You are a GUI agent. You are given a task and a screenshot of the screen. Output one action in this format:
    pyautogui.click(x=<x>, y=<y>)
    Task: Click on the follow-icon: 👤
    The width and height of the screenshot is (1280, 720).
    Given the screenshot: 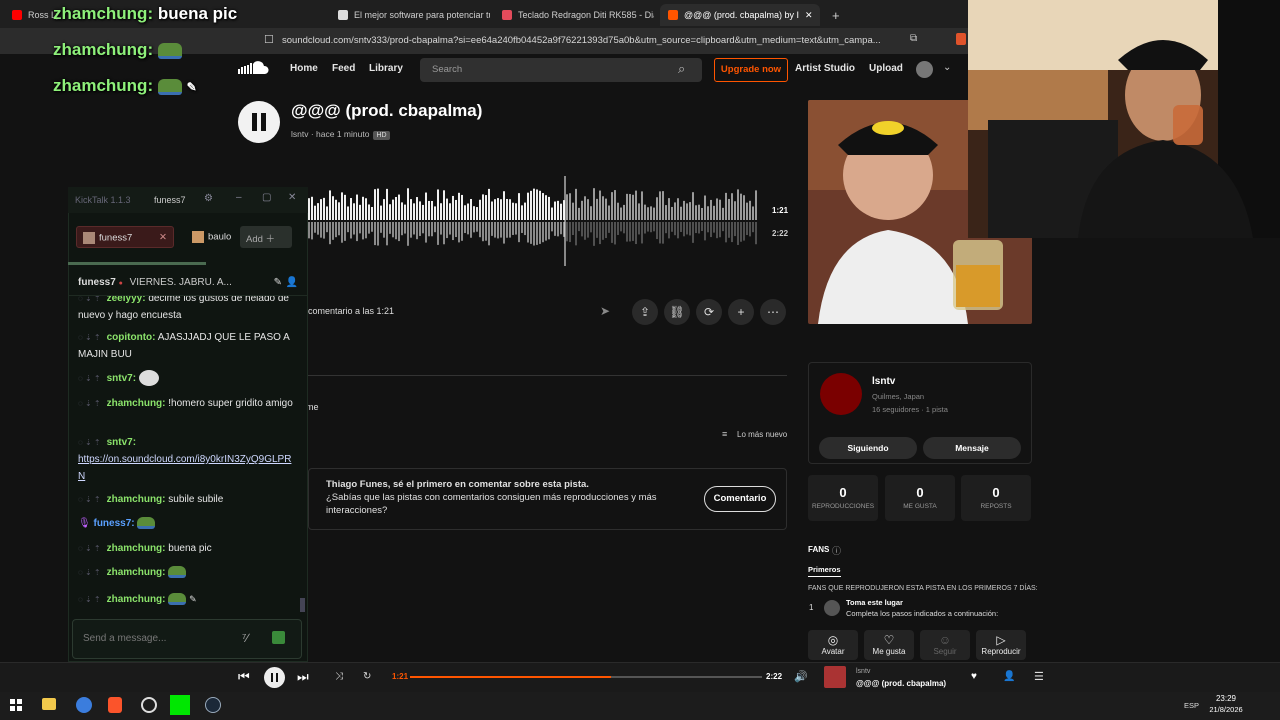 What is the action you would take?
    pyautogui.click(x=1009, y=676)
    